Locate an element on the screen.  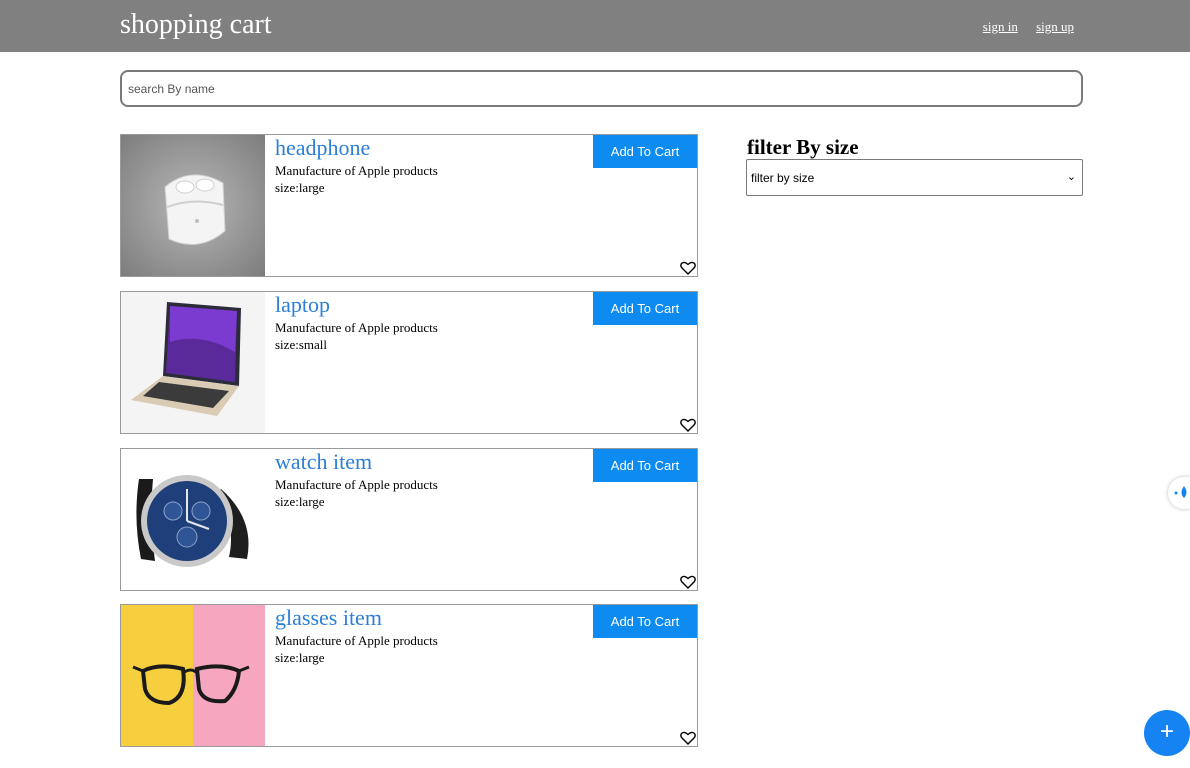
glasses-image is located at coordinates (193, 675).